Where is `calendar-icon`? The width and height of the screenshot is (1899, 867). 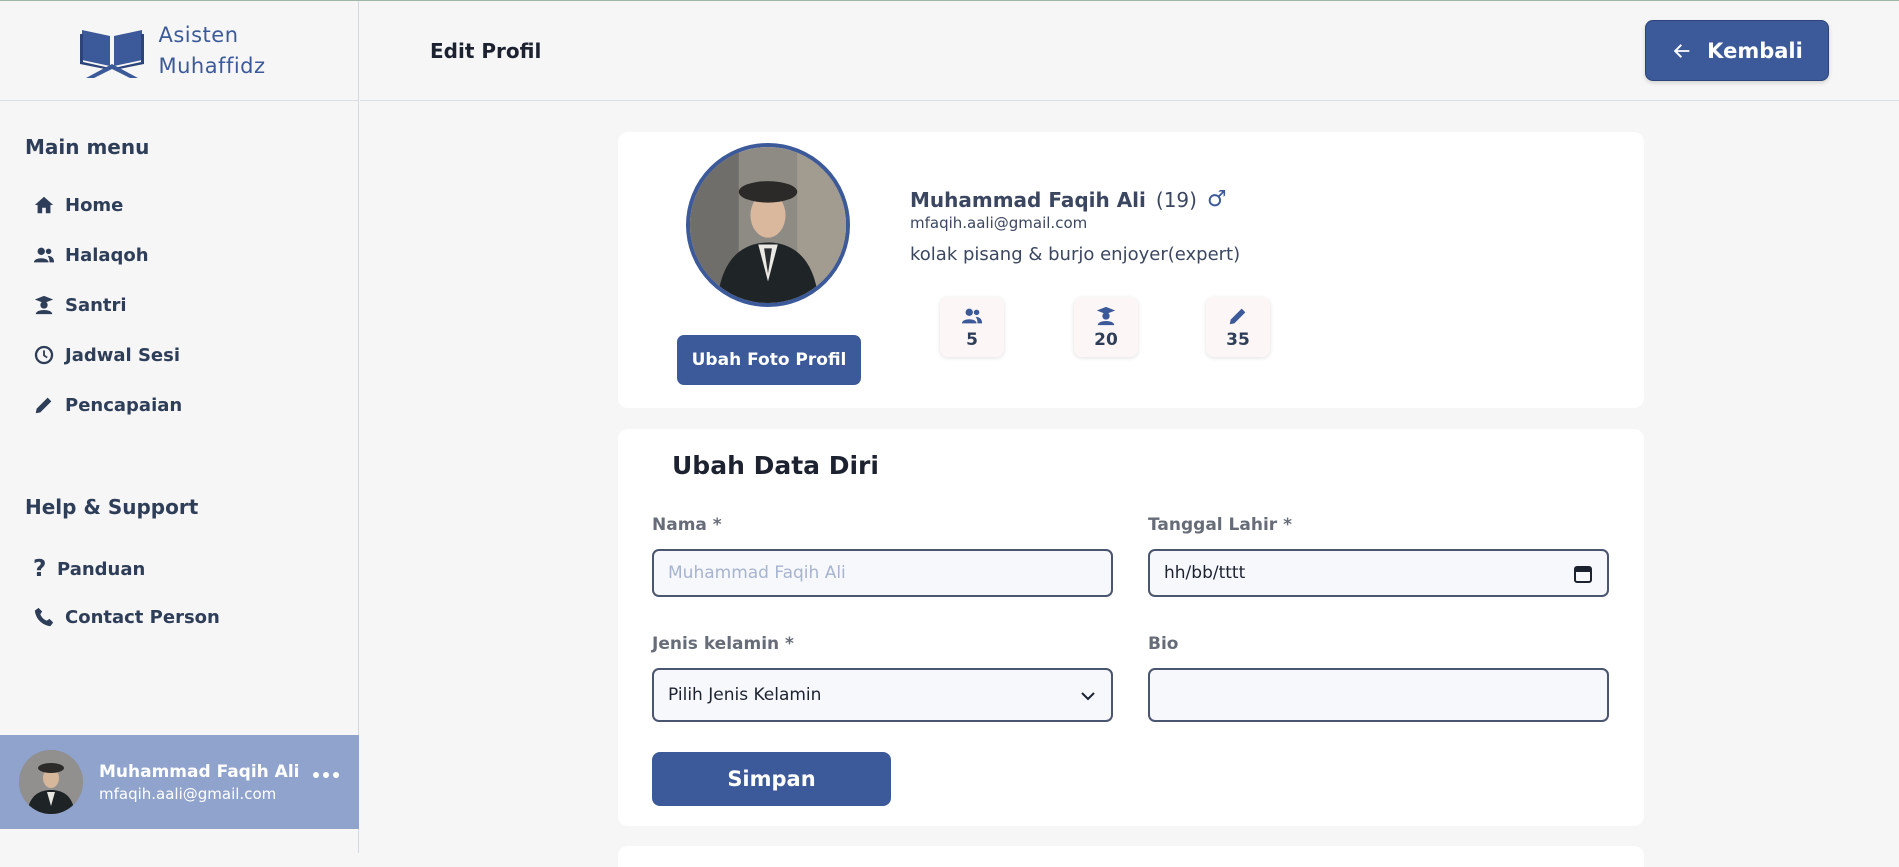
calendar-icon is located at coordinates (1583, 574).